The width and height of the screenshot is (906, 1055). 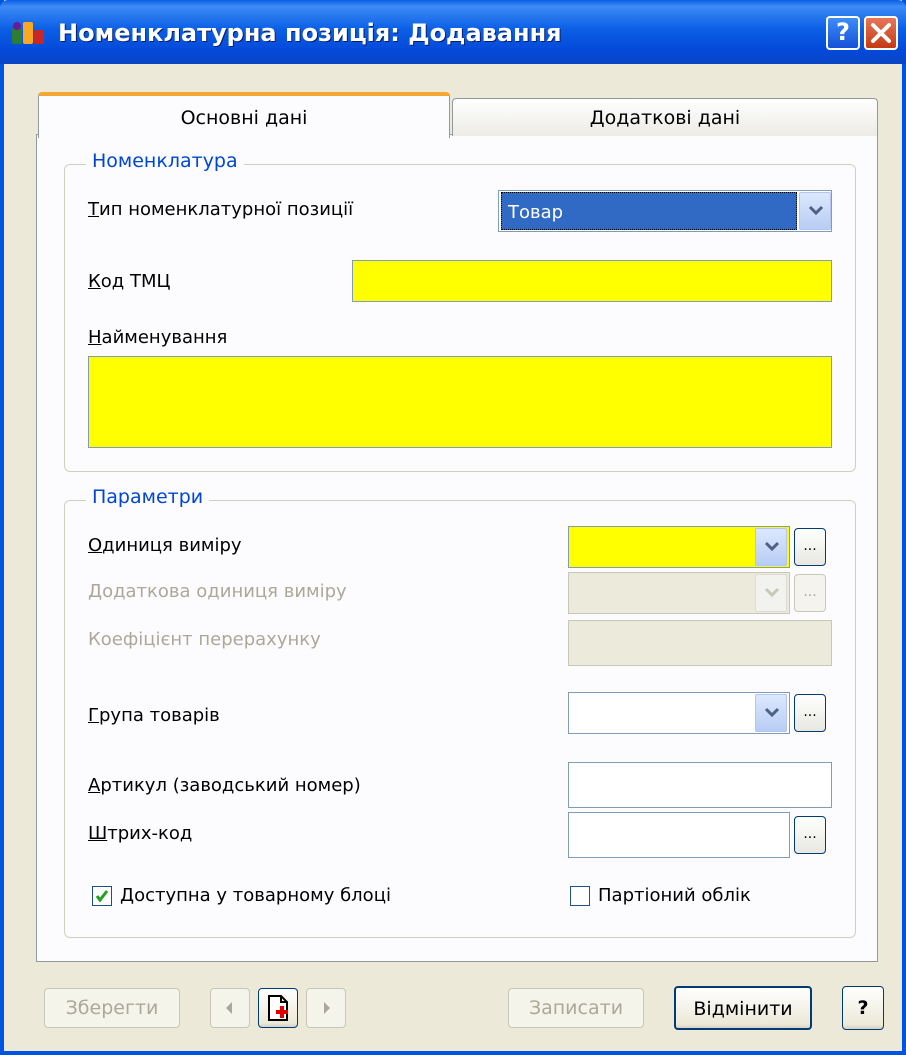 I want to click on unit-select-arrow, so click(x=771, y=547).